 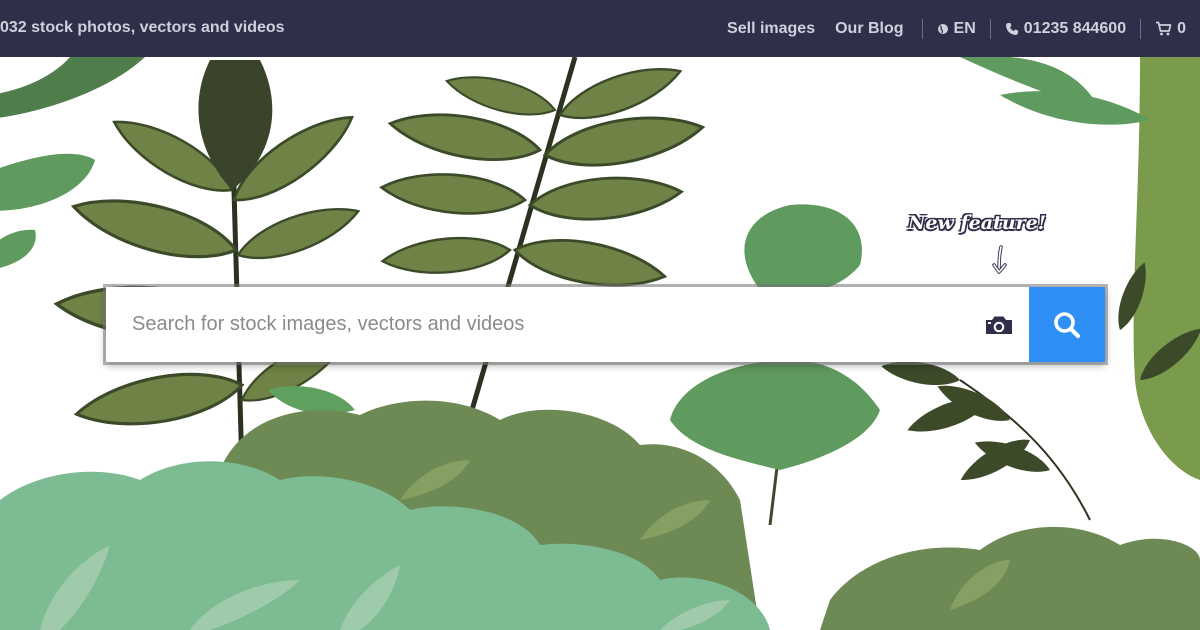 I want to click on magnifier-icon, so click(x=1067, y=324).